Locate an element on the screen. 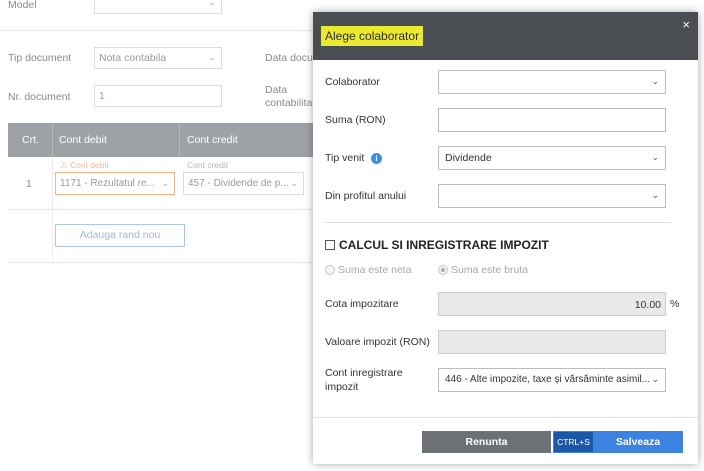  din-profitul-select: ⌄ is located at coordinates (552, 196).